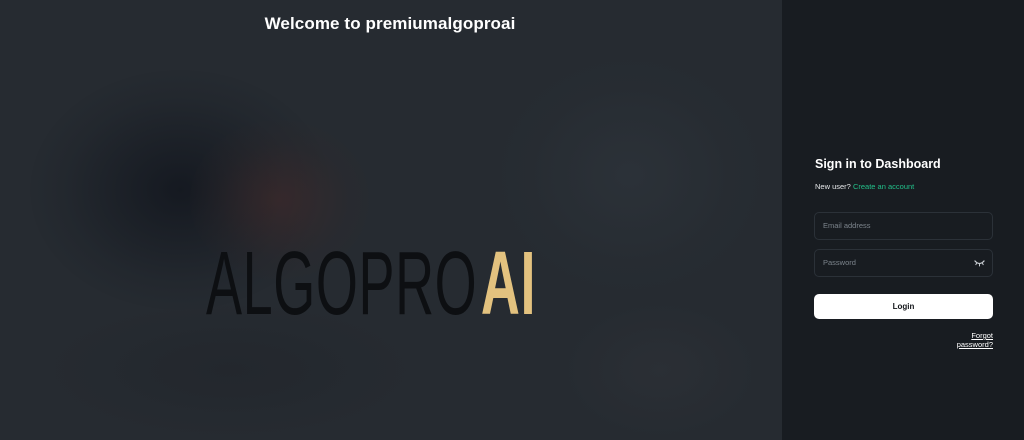 Image resolution: width=1024 pixels, height=440 pixels. Describe the element at coordinates (833, 186) in the screenshot. I see `new-user-label: New user?` at that location.